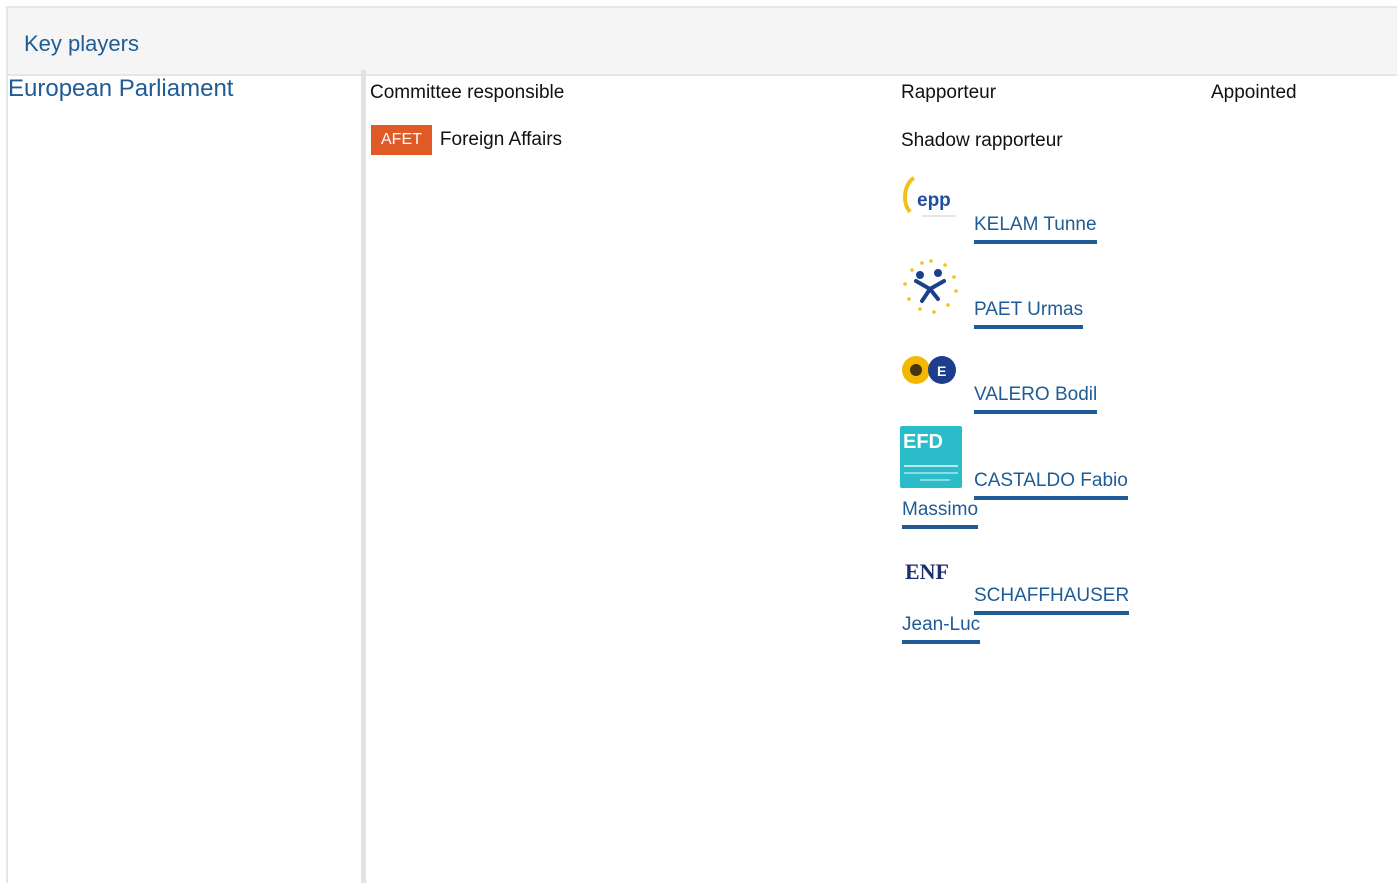 This screenshot has width=1397, height=883. I want to click on enf-logo-icon: ENF, so click(931, 572).